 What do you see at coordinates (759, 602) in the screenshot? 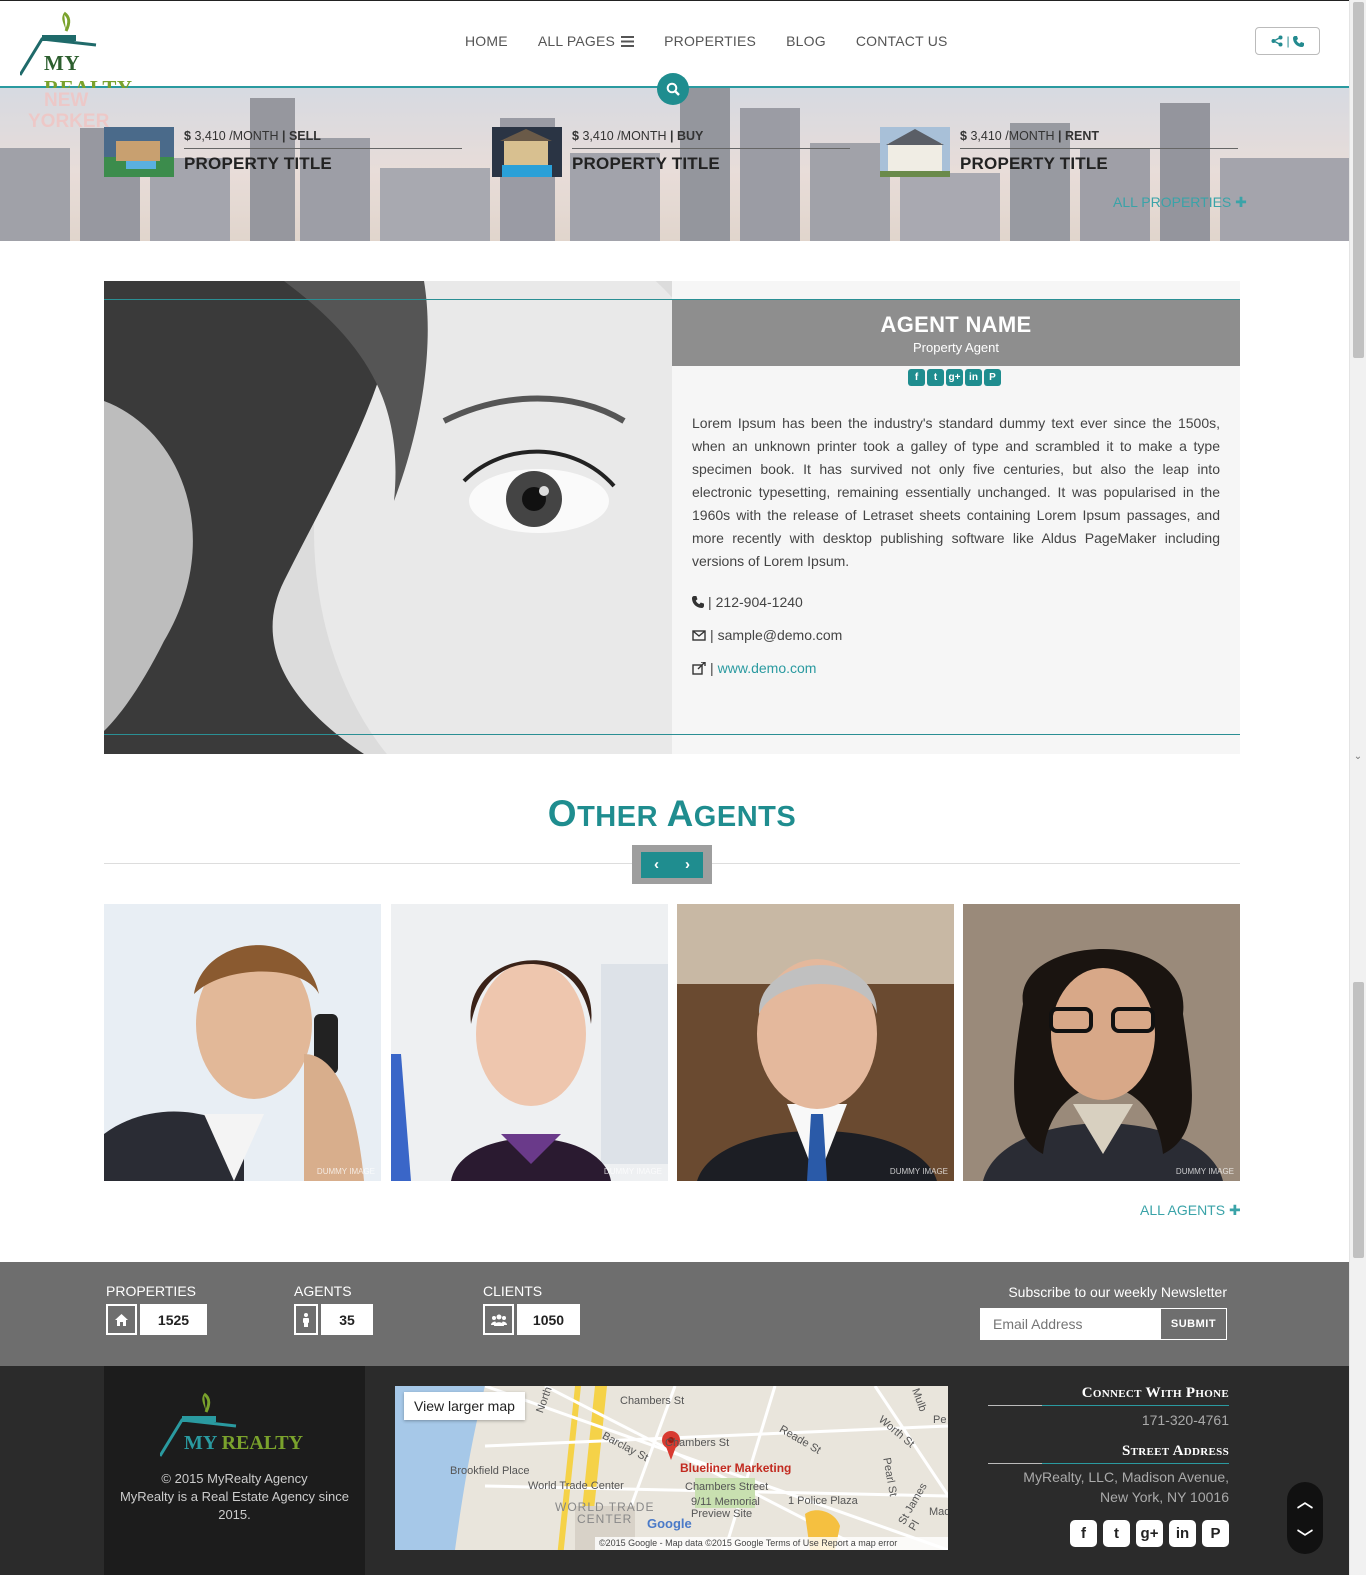
I see `agent-phone-value: 212-904-1240` at bounding box center [759, 602].